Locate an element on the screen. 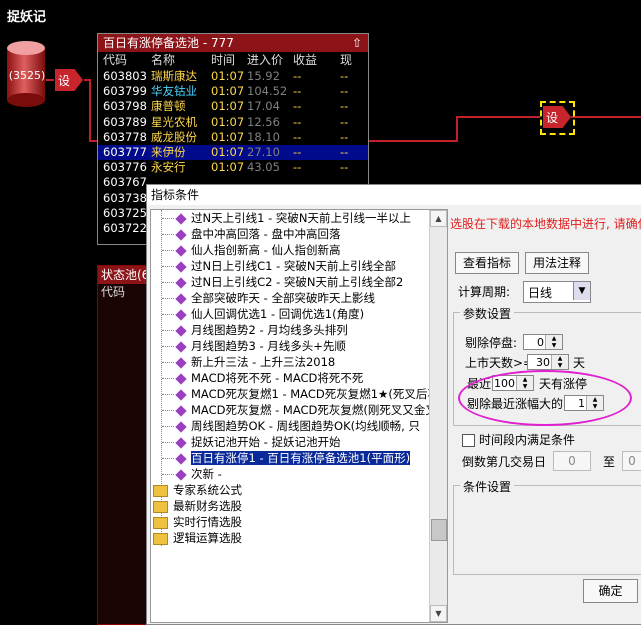 The image size is (641, 625). scroll-up-icon: ▲ is located at coordinates (438, 218).